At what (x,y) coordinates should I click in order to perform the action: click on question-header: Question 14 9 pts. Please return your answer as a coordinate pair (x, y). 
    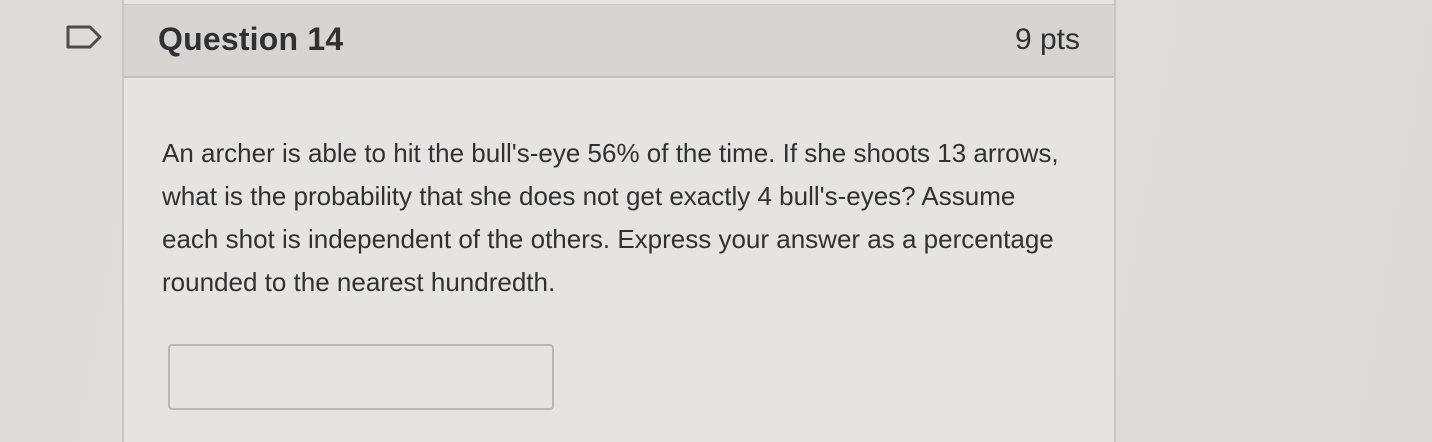
    Looking at the image, I should click on (619, 41).